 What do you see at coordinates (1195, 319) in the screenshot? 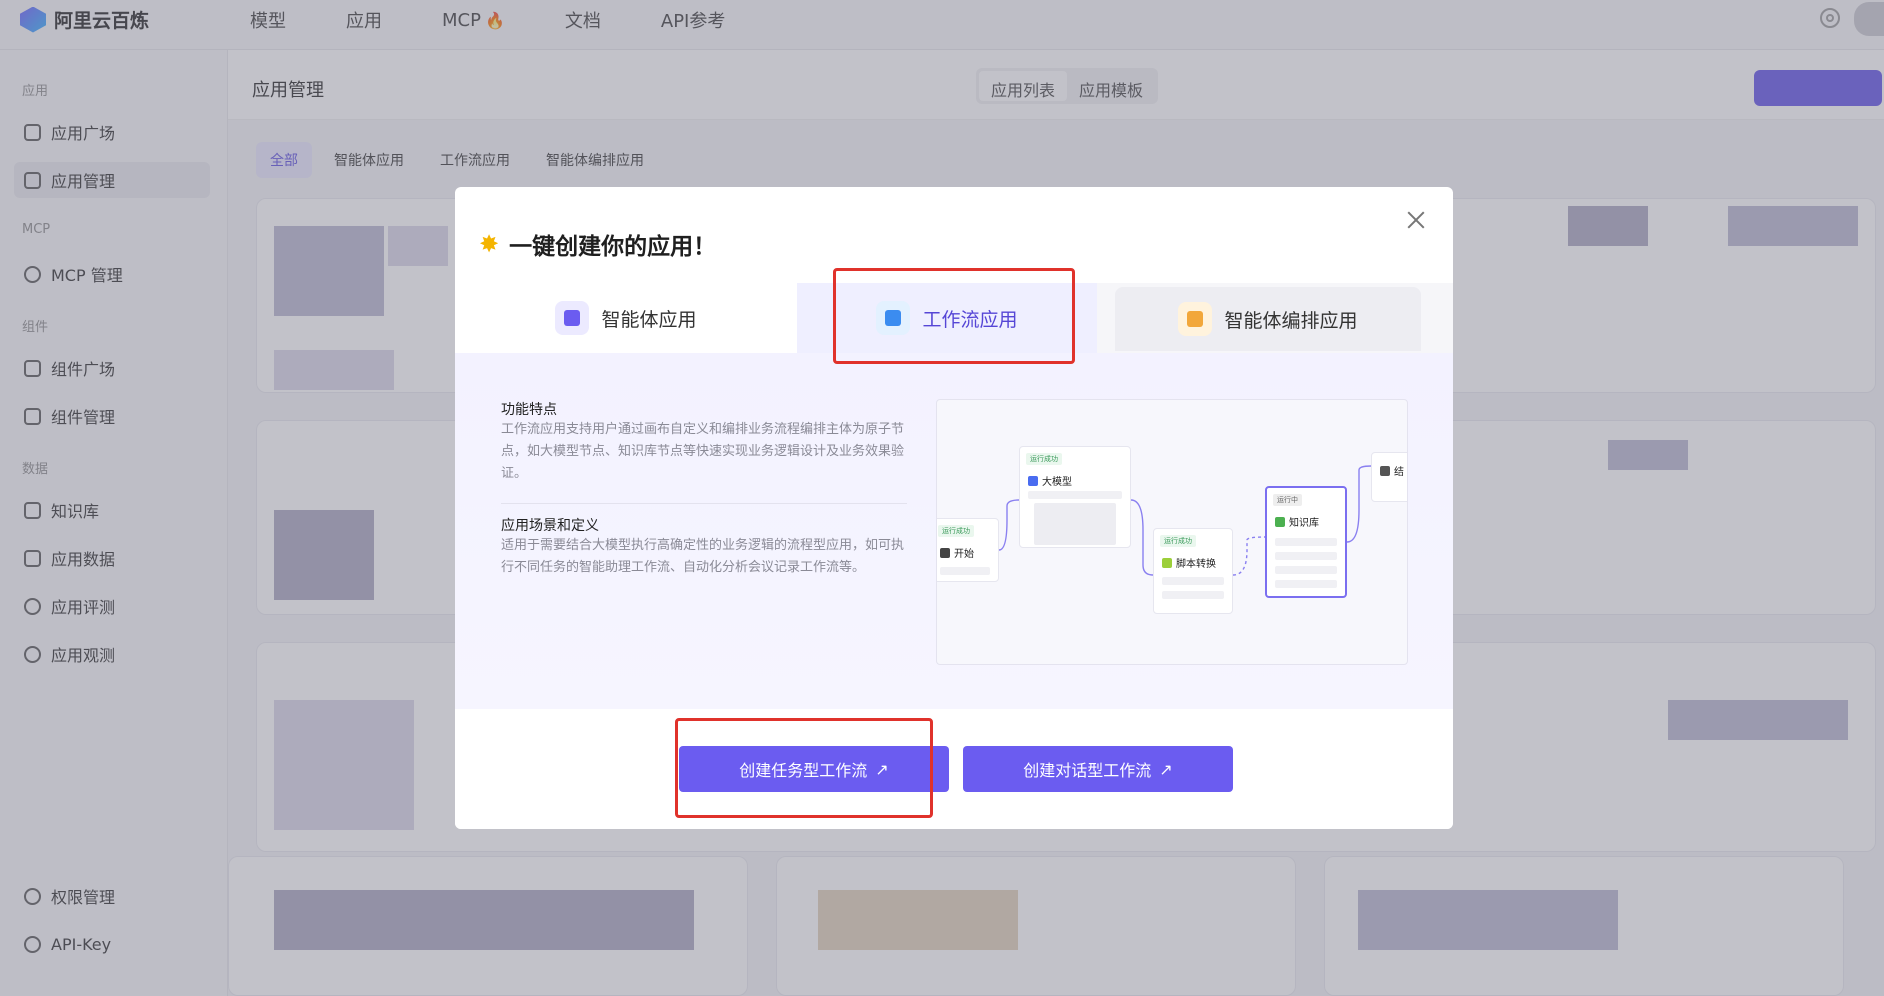
I see `orchestration-icon` at bounding box center [1195, 319].